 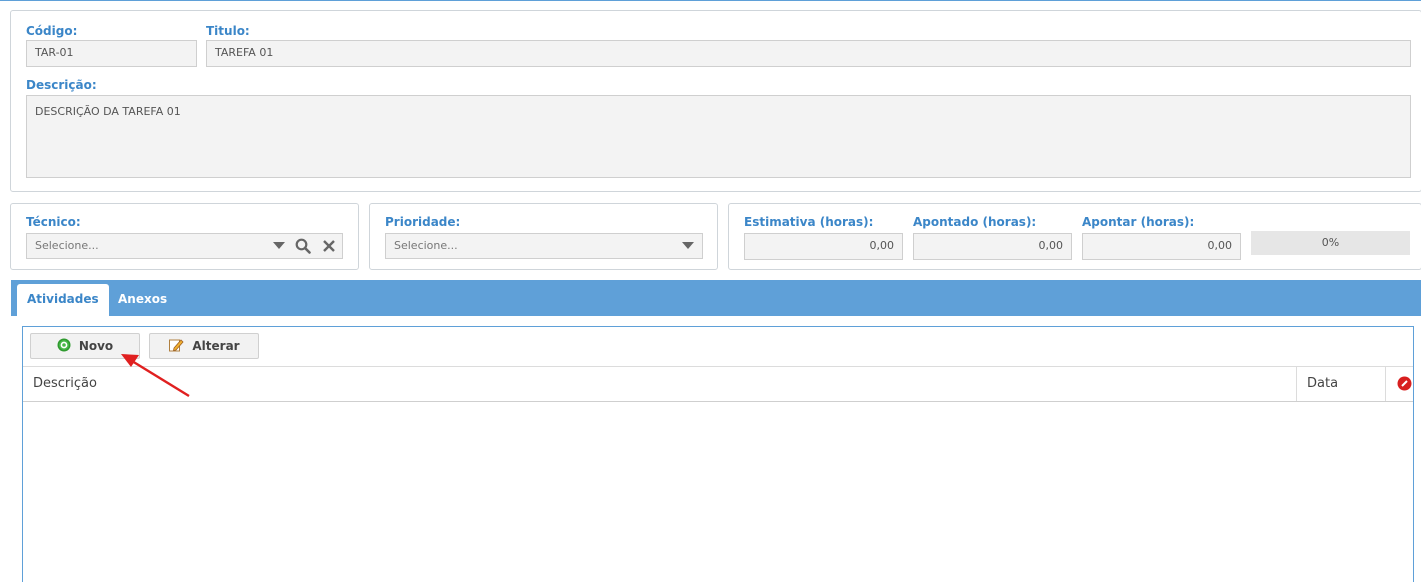 What do you see at coordinates (718, 136) in the screenshot?
I see `descricao-field: DESCRIÇÃO DA TAREFA 01` at bounding box center [718, 136].